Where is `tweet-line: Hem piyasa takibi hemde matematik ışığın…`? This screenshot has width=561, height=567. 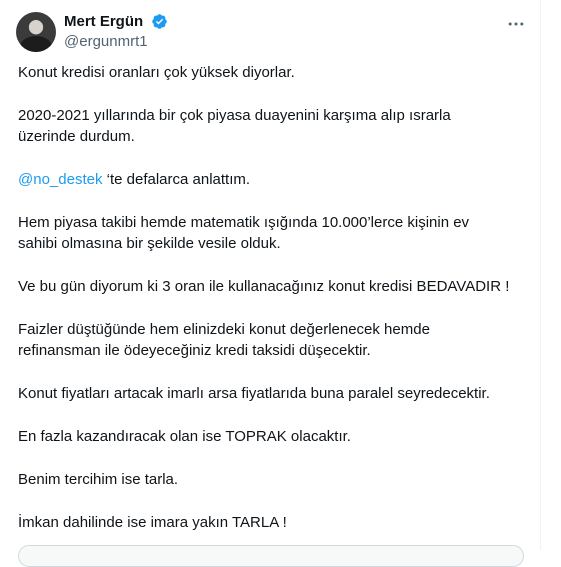
tweet-line: Hem piyasa takibi hemde matematik ışığın… is located at coordinates (244, 222).